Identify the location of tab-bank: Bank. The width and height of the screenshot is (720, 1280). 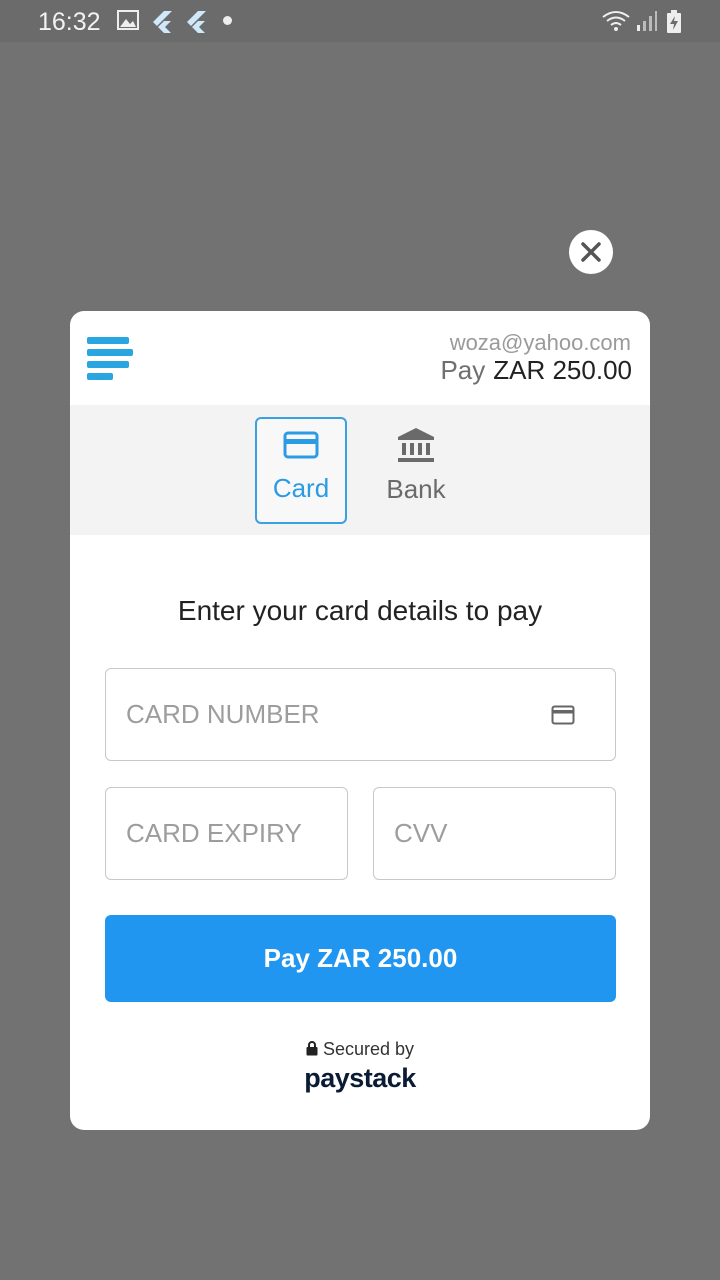
(416, 470).